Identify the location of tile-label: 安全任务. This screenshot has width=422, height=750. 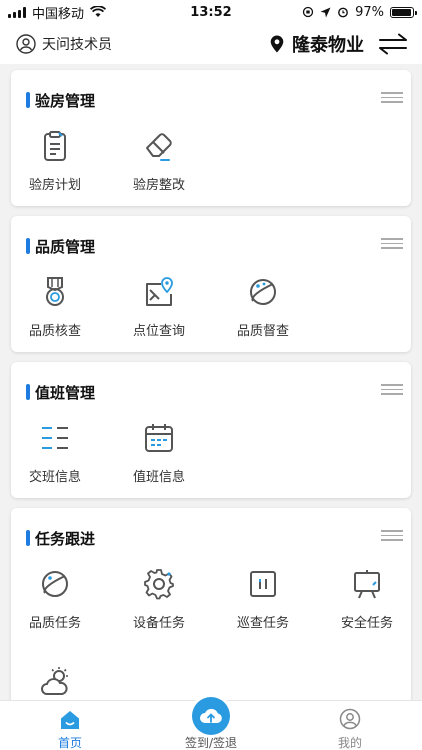
(366, 623).